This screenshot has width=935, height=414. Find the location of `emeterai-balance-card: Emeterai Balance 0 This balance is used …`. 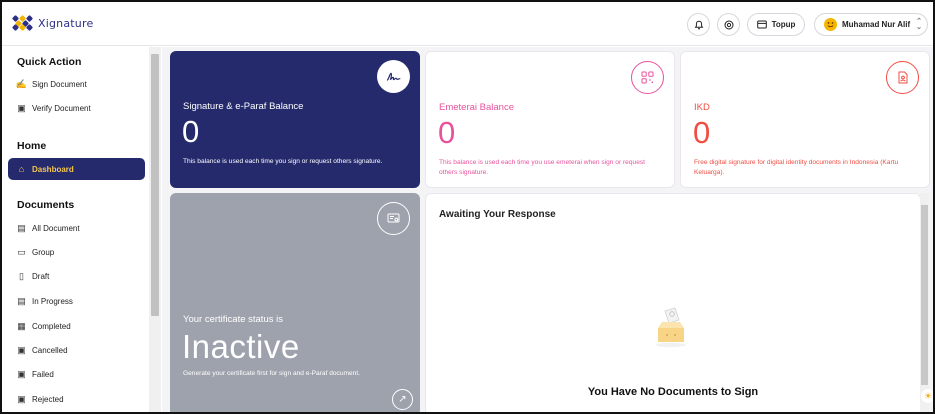

emeterai-balance-card: Emeterai Balance 0 This balance is used … is located at coordinates (550, 119).